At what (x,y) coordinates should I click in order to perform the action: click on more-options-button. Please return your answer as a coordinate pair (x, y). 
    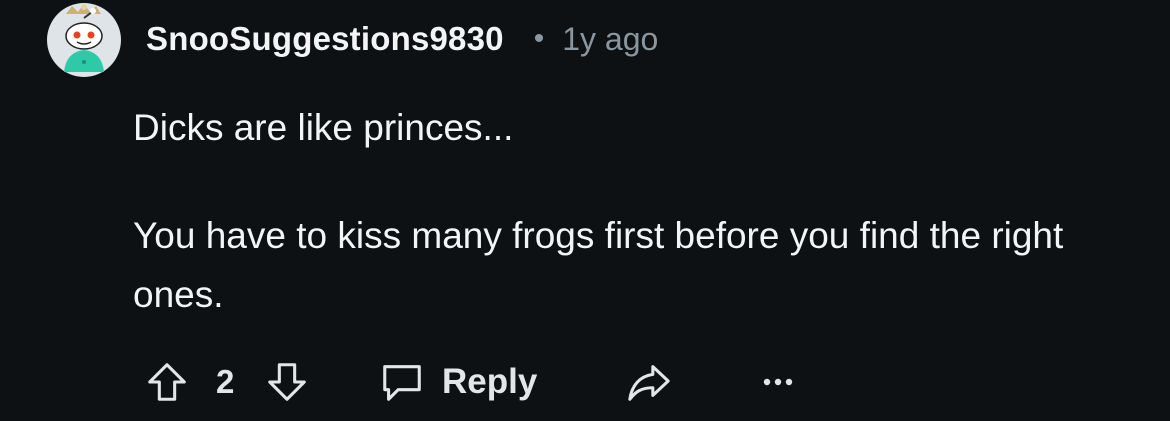
    Looking at the image, I should click on (778, 382).